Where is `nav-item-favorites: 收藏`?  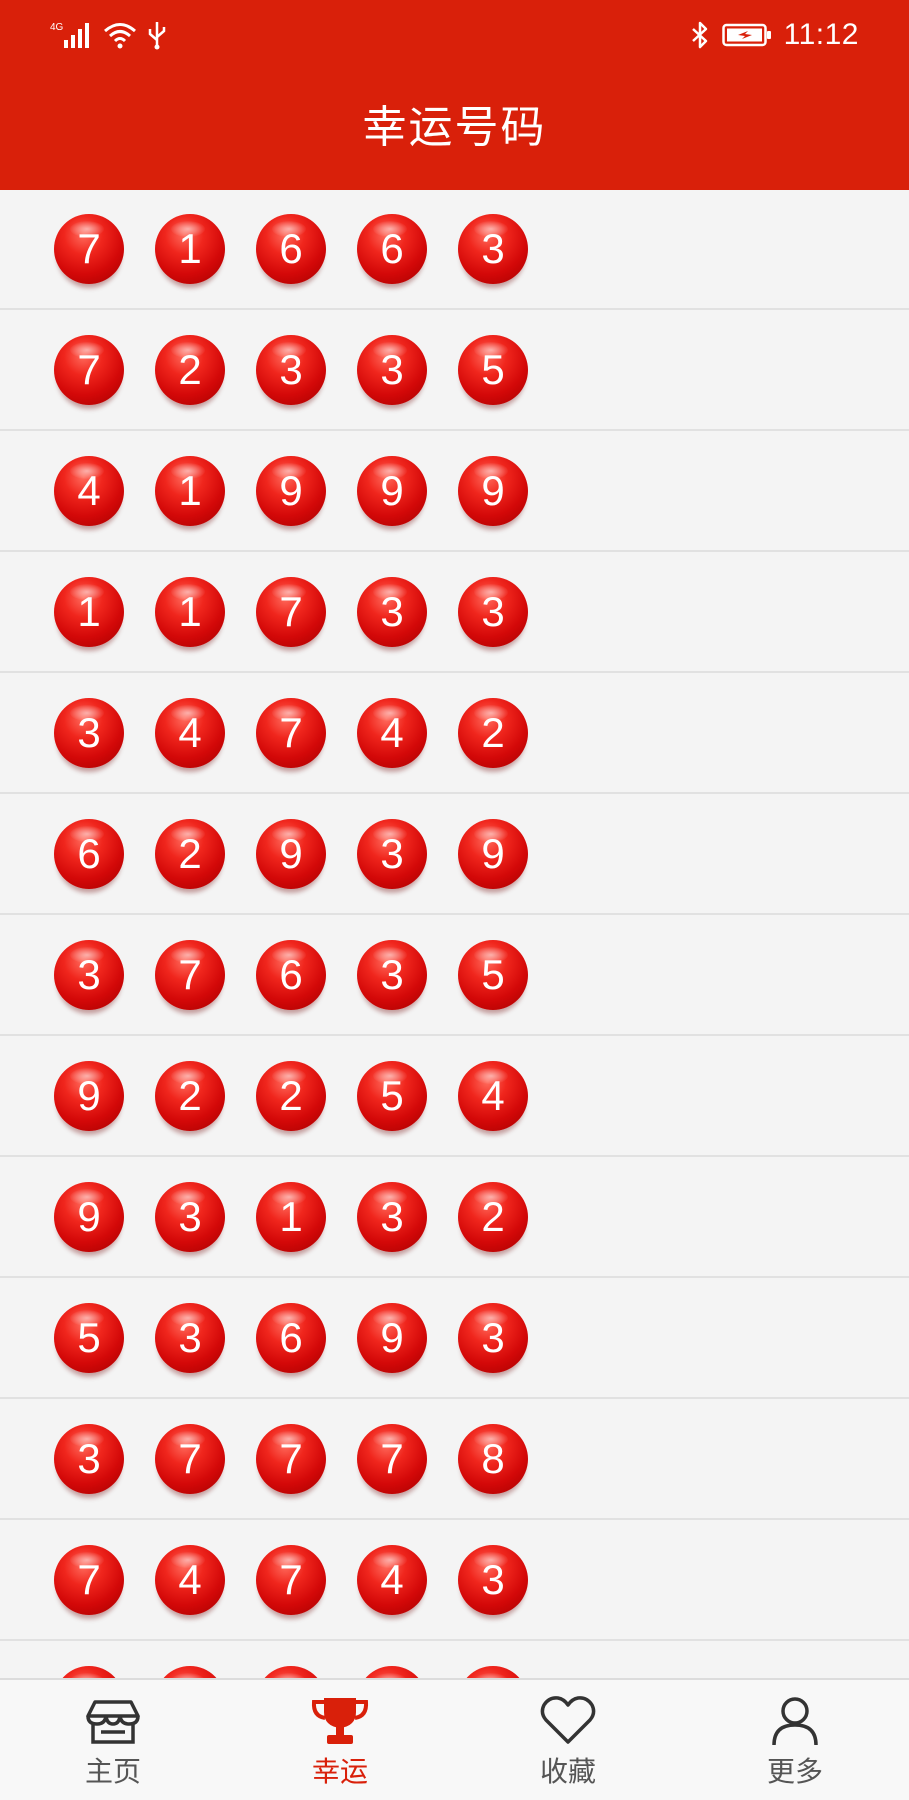 nav-item-favorites: 收藏 is located at coordinates (568, 1740).